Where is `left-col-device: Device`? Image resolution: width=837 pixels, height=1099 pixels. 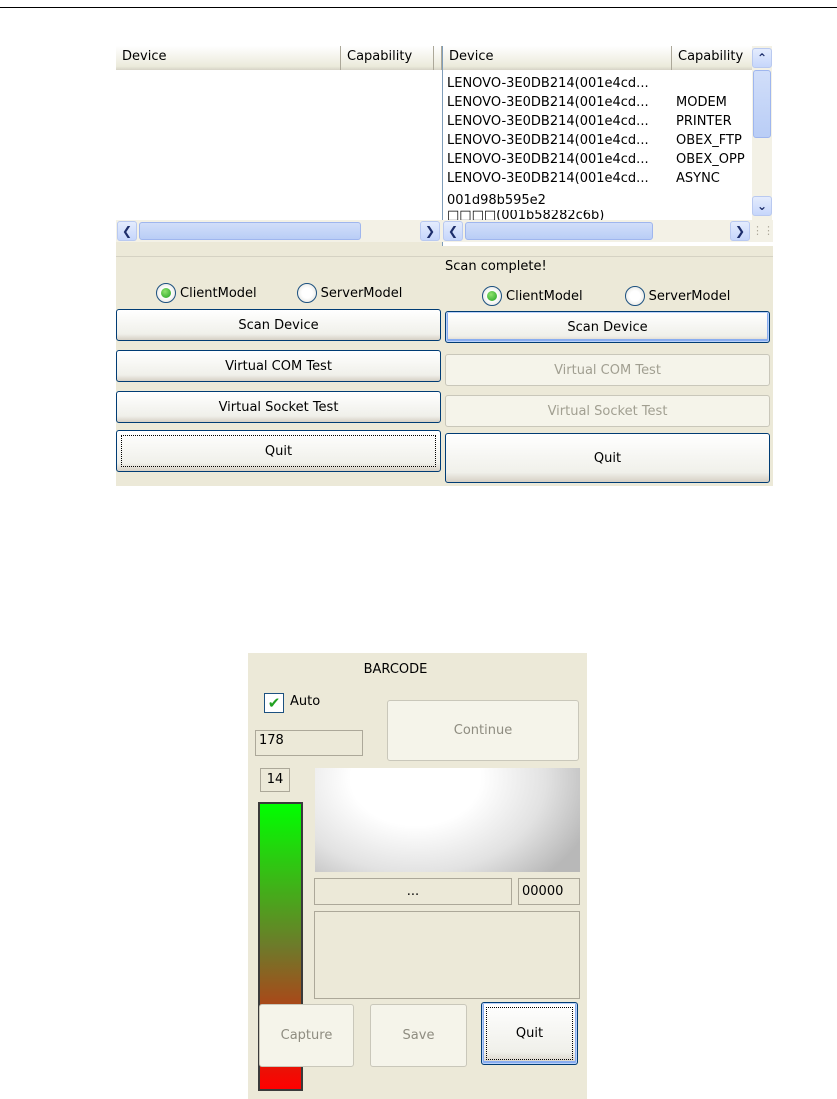
left-col-device: Device is located at coordinates (228, 58).